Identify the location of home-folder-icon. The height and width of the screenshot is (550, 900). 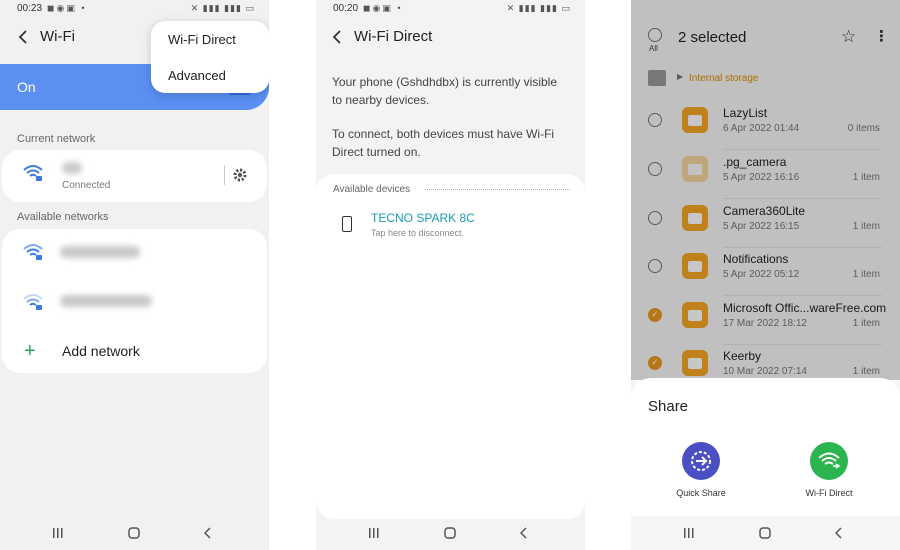
(657, 78).